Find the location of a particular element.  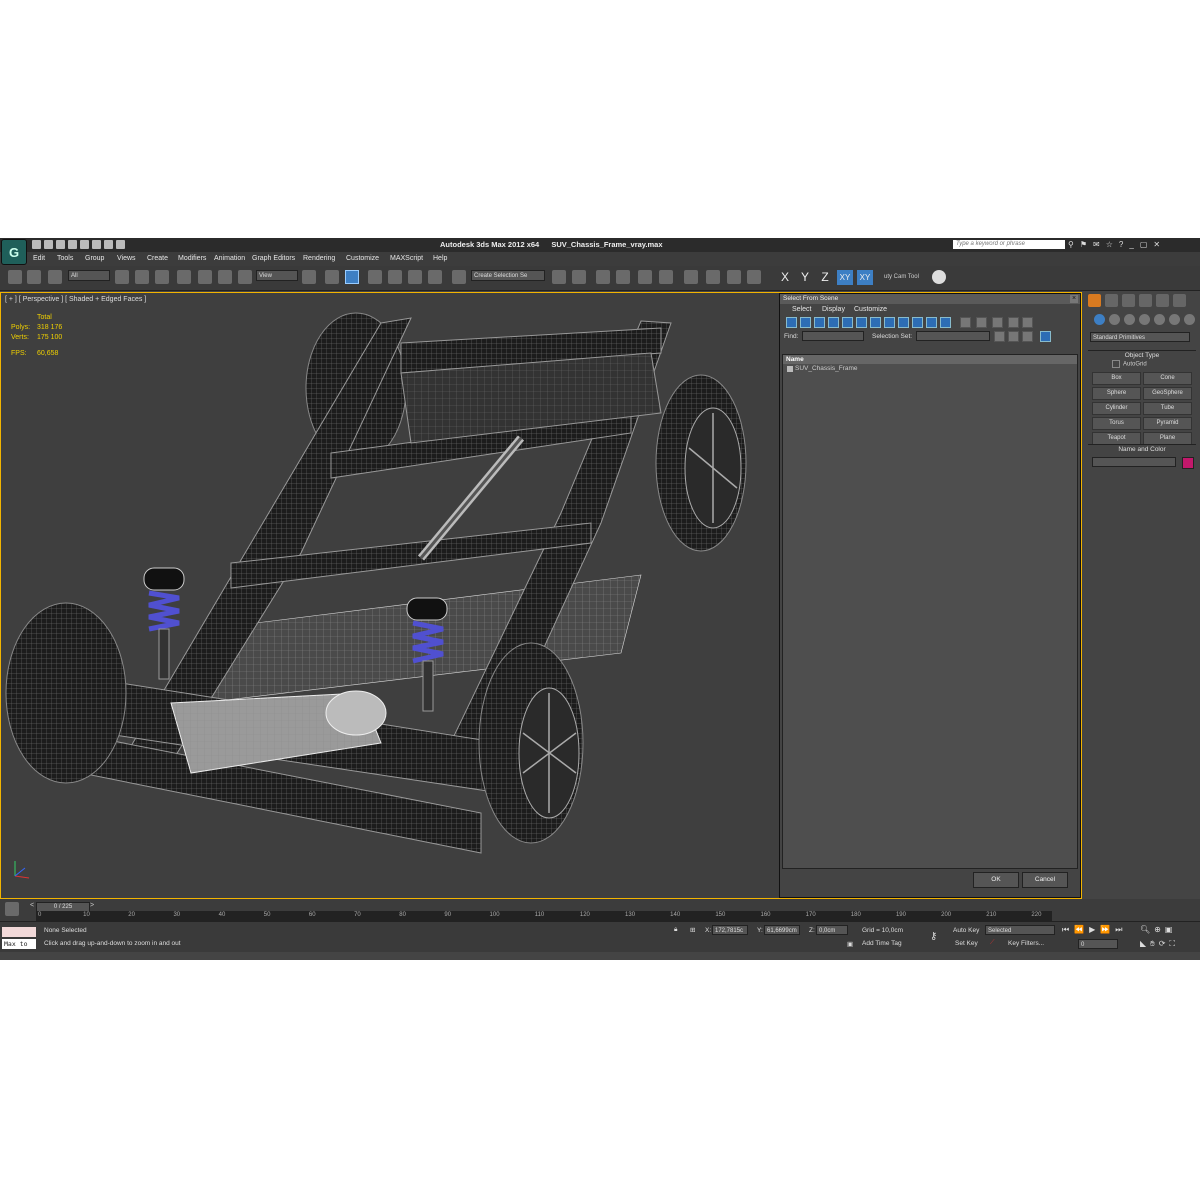

dialog-menu-select: Select is located at coordinates (801, 309).